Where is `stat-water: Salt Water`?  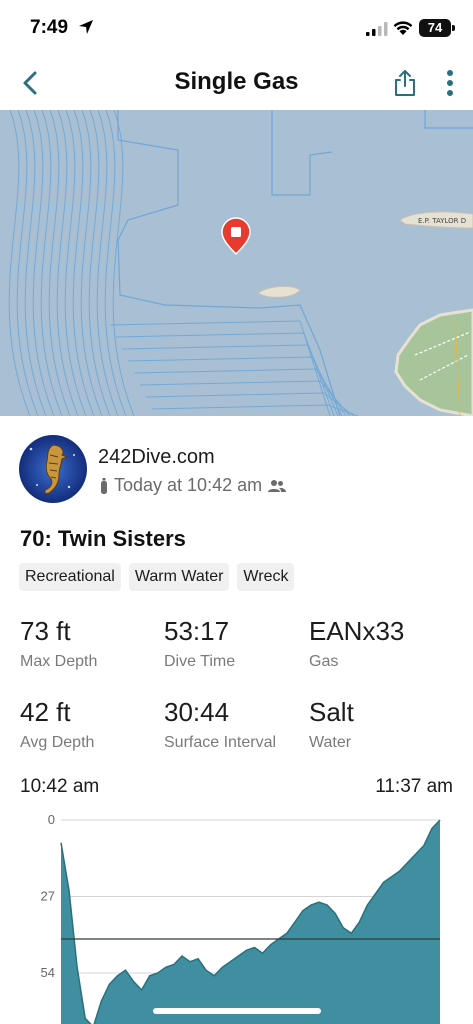 stat-water: Salt Water is located at coordinates (331, 724).